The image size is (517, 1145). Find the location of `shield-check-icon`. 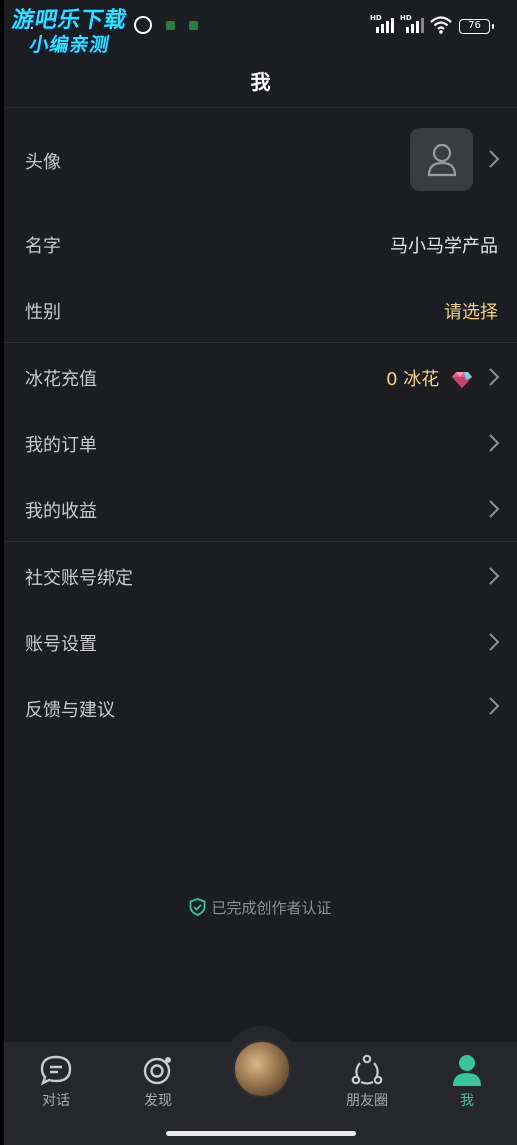

shield-check-icon is located at coordinates (198, 907).